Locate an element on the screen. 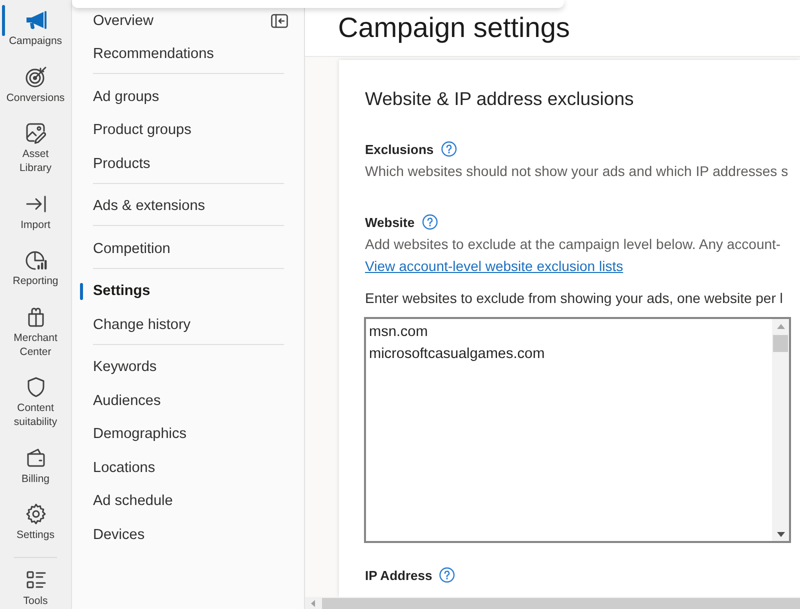 This screenshot has height=609, width=800. nav-item: Audiences is located at coordinates (181, 401).